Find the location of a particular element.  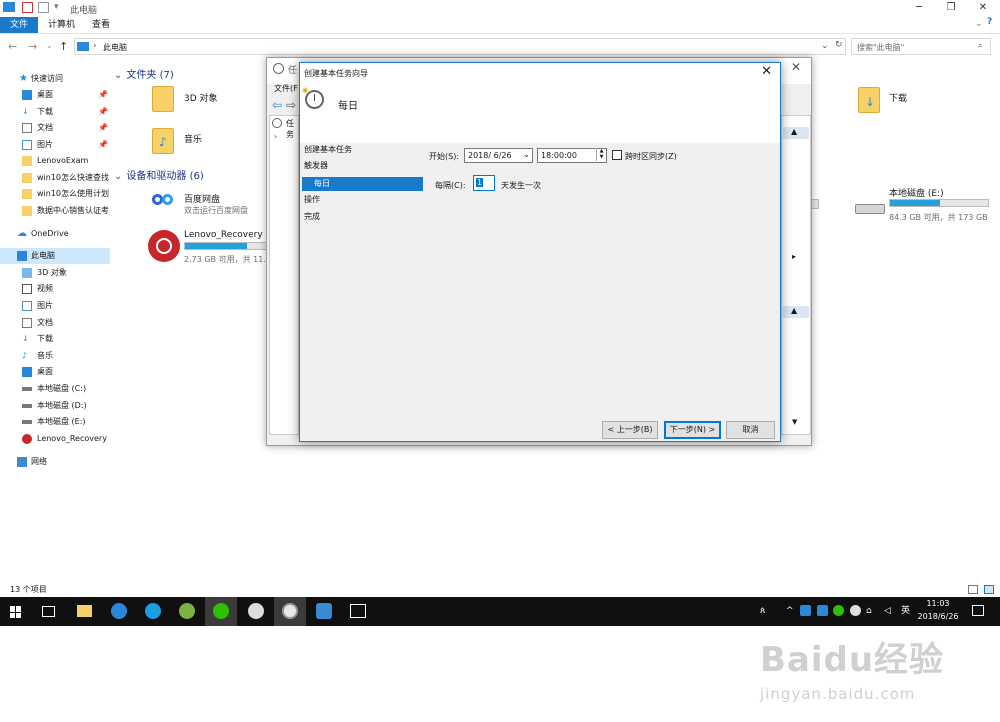

sidebar-item-drive-d: 本地磁盘 (D:) is located at coordinates (55, 406).